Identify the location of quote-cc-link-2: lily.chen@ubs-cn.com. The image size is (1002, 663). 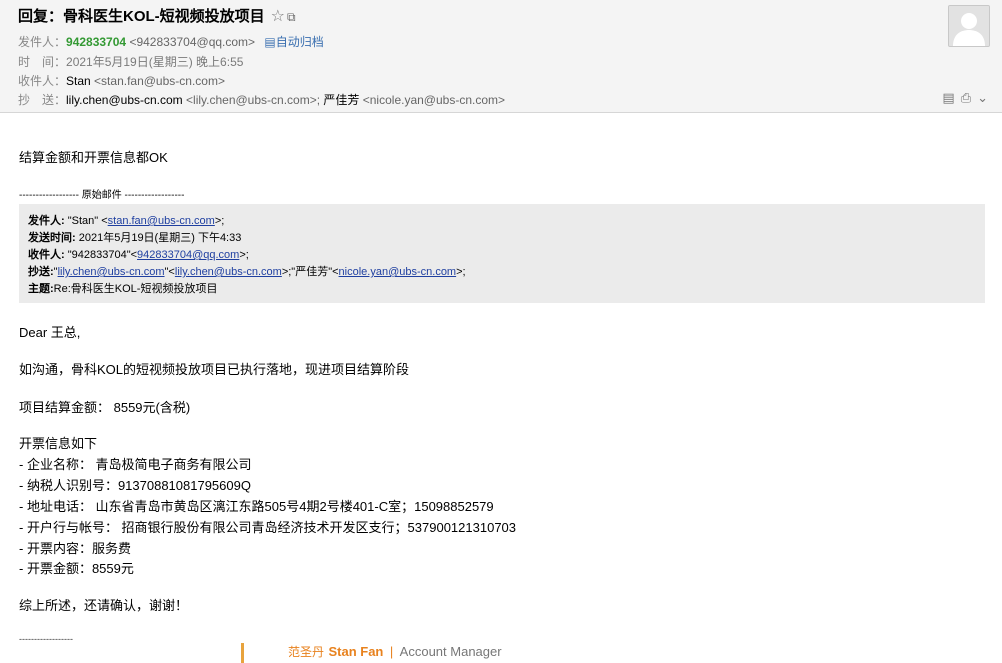
(228, 272).